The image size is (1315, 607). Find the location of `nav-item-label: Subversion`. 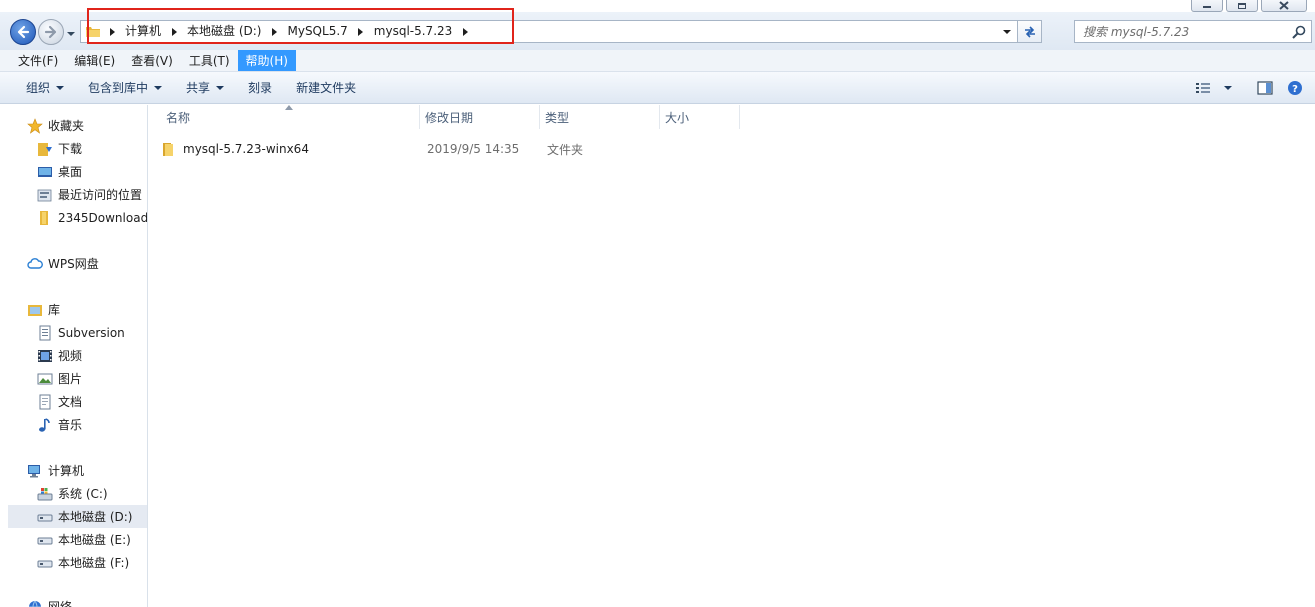

nav-item-label: Subversion is located at coordinates (91, 332).